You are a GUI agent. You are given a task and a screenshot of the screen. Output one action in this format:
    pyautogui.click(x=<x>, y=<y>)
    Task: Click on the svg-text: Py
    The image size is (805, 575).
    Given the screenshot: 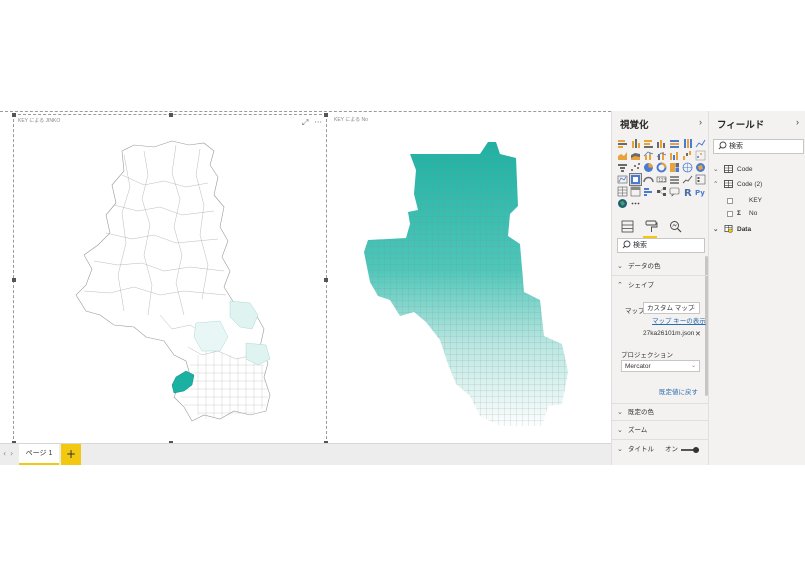 What is the action you would take?
    pyautogui.click(x=700, y=193)
    